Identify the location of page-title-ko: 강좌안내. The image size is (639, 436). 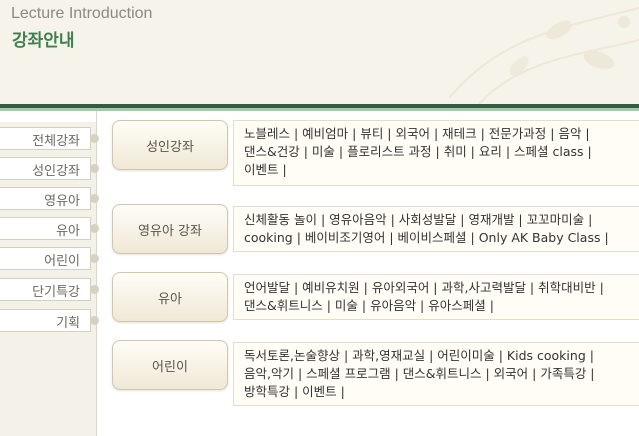
(43, 41).